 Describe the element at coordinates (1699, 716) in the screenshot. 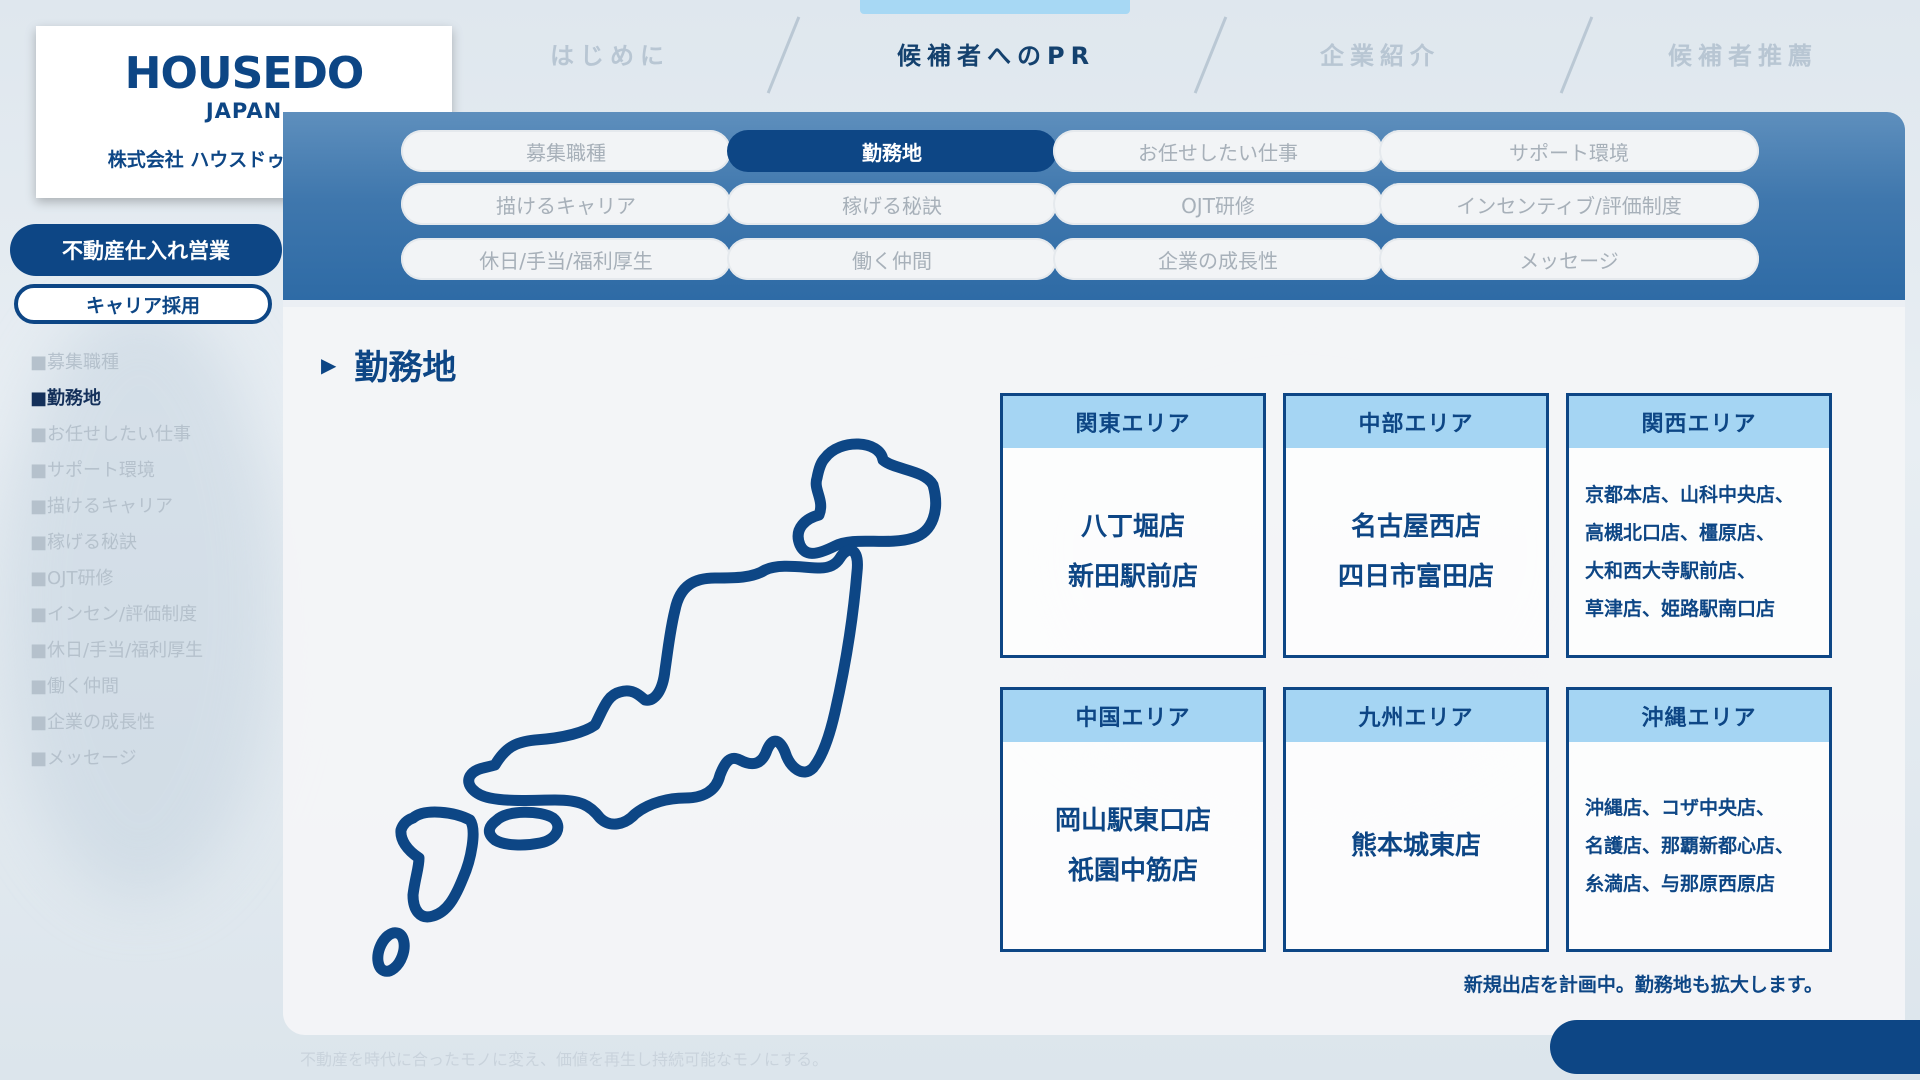

I see `area-heading: 沖縄エリア` at that location.